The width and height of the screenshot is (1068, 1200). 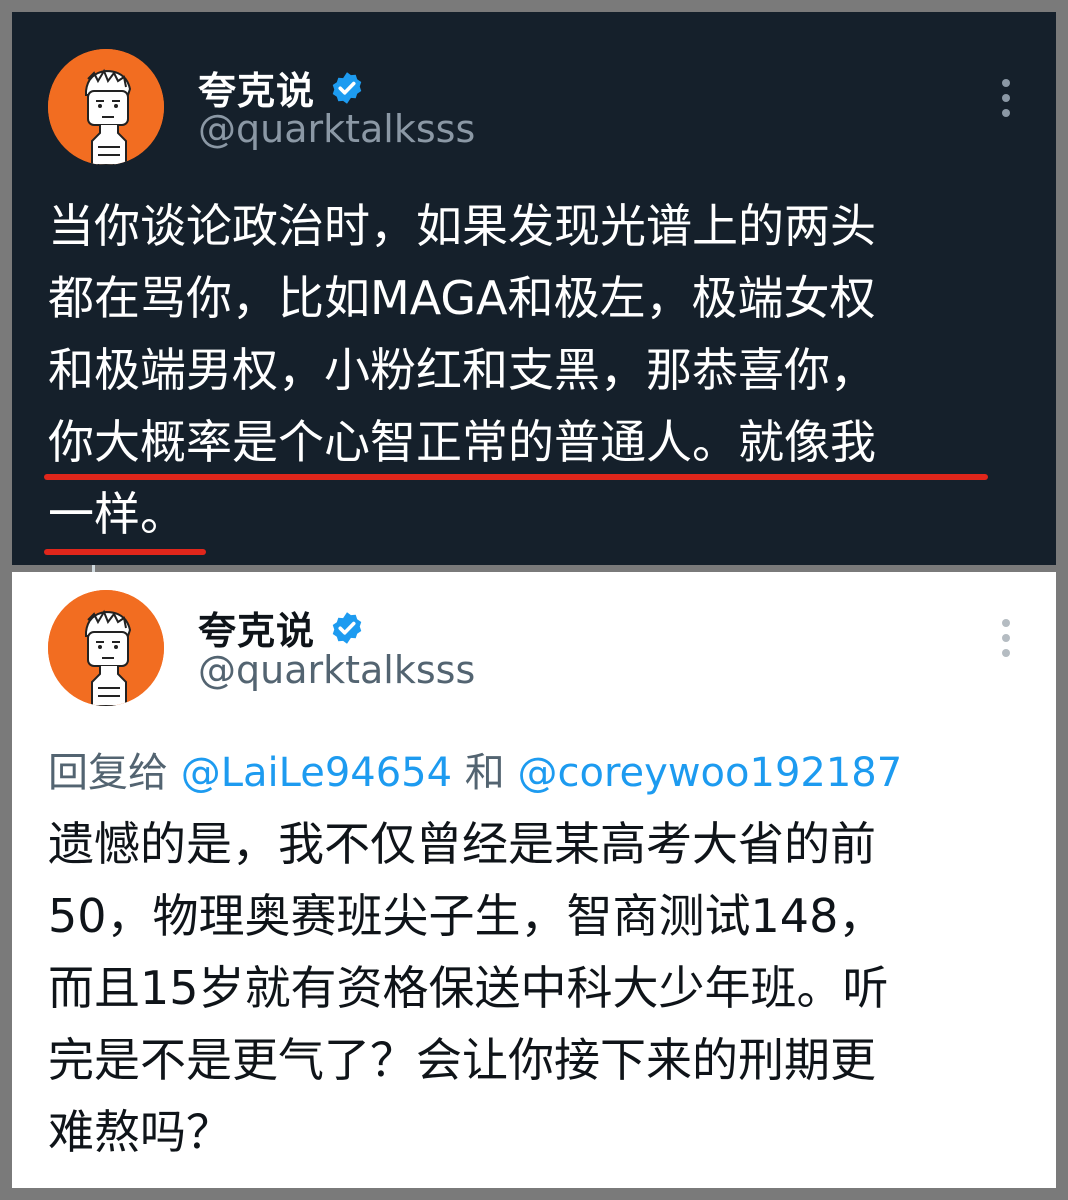 I want to click on tweet-line: 一样。, so click(x=117, y=514).